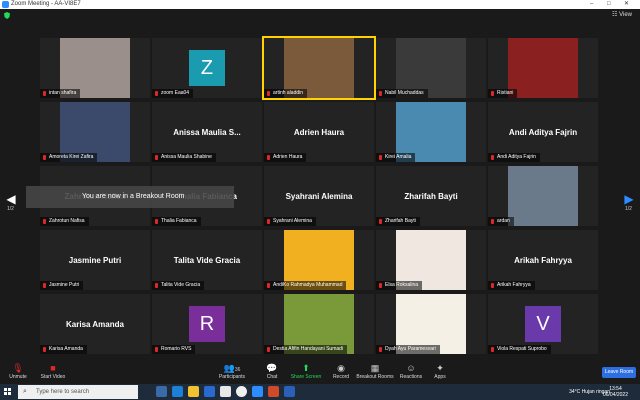 This screenshot has height=400, width=640. What do you see at coordinates (53, 373) in the screenshot?
I see `start-video-button: ■ Start Video` at bounding box center [53, 373].